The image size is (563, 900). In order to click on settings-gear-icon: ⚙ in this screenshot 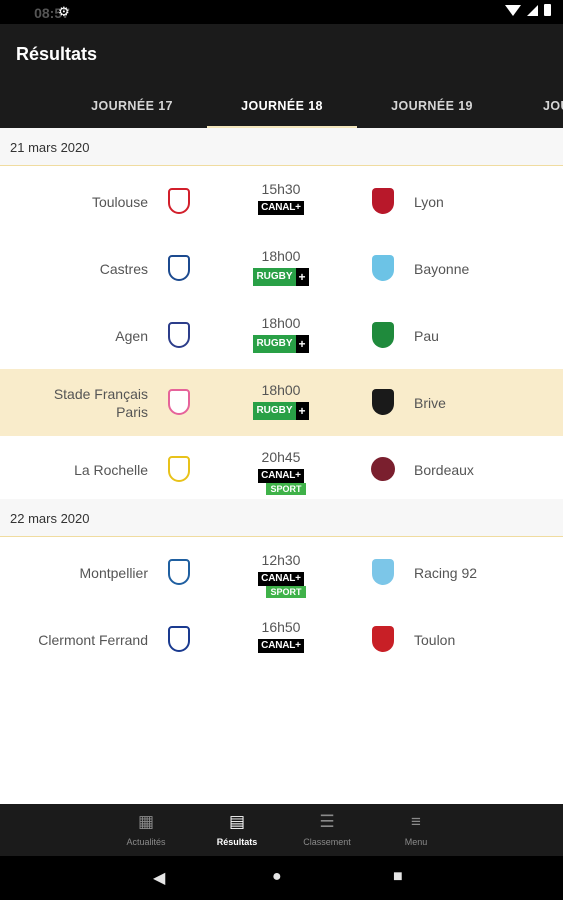, I will do `click(64, 11)`.